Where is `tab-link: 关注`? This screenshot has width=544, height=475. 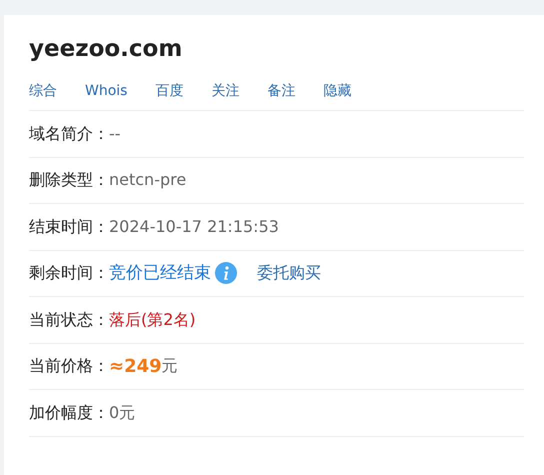 tab-link: 关注 is located at coordinates (225, 91).